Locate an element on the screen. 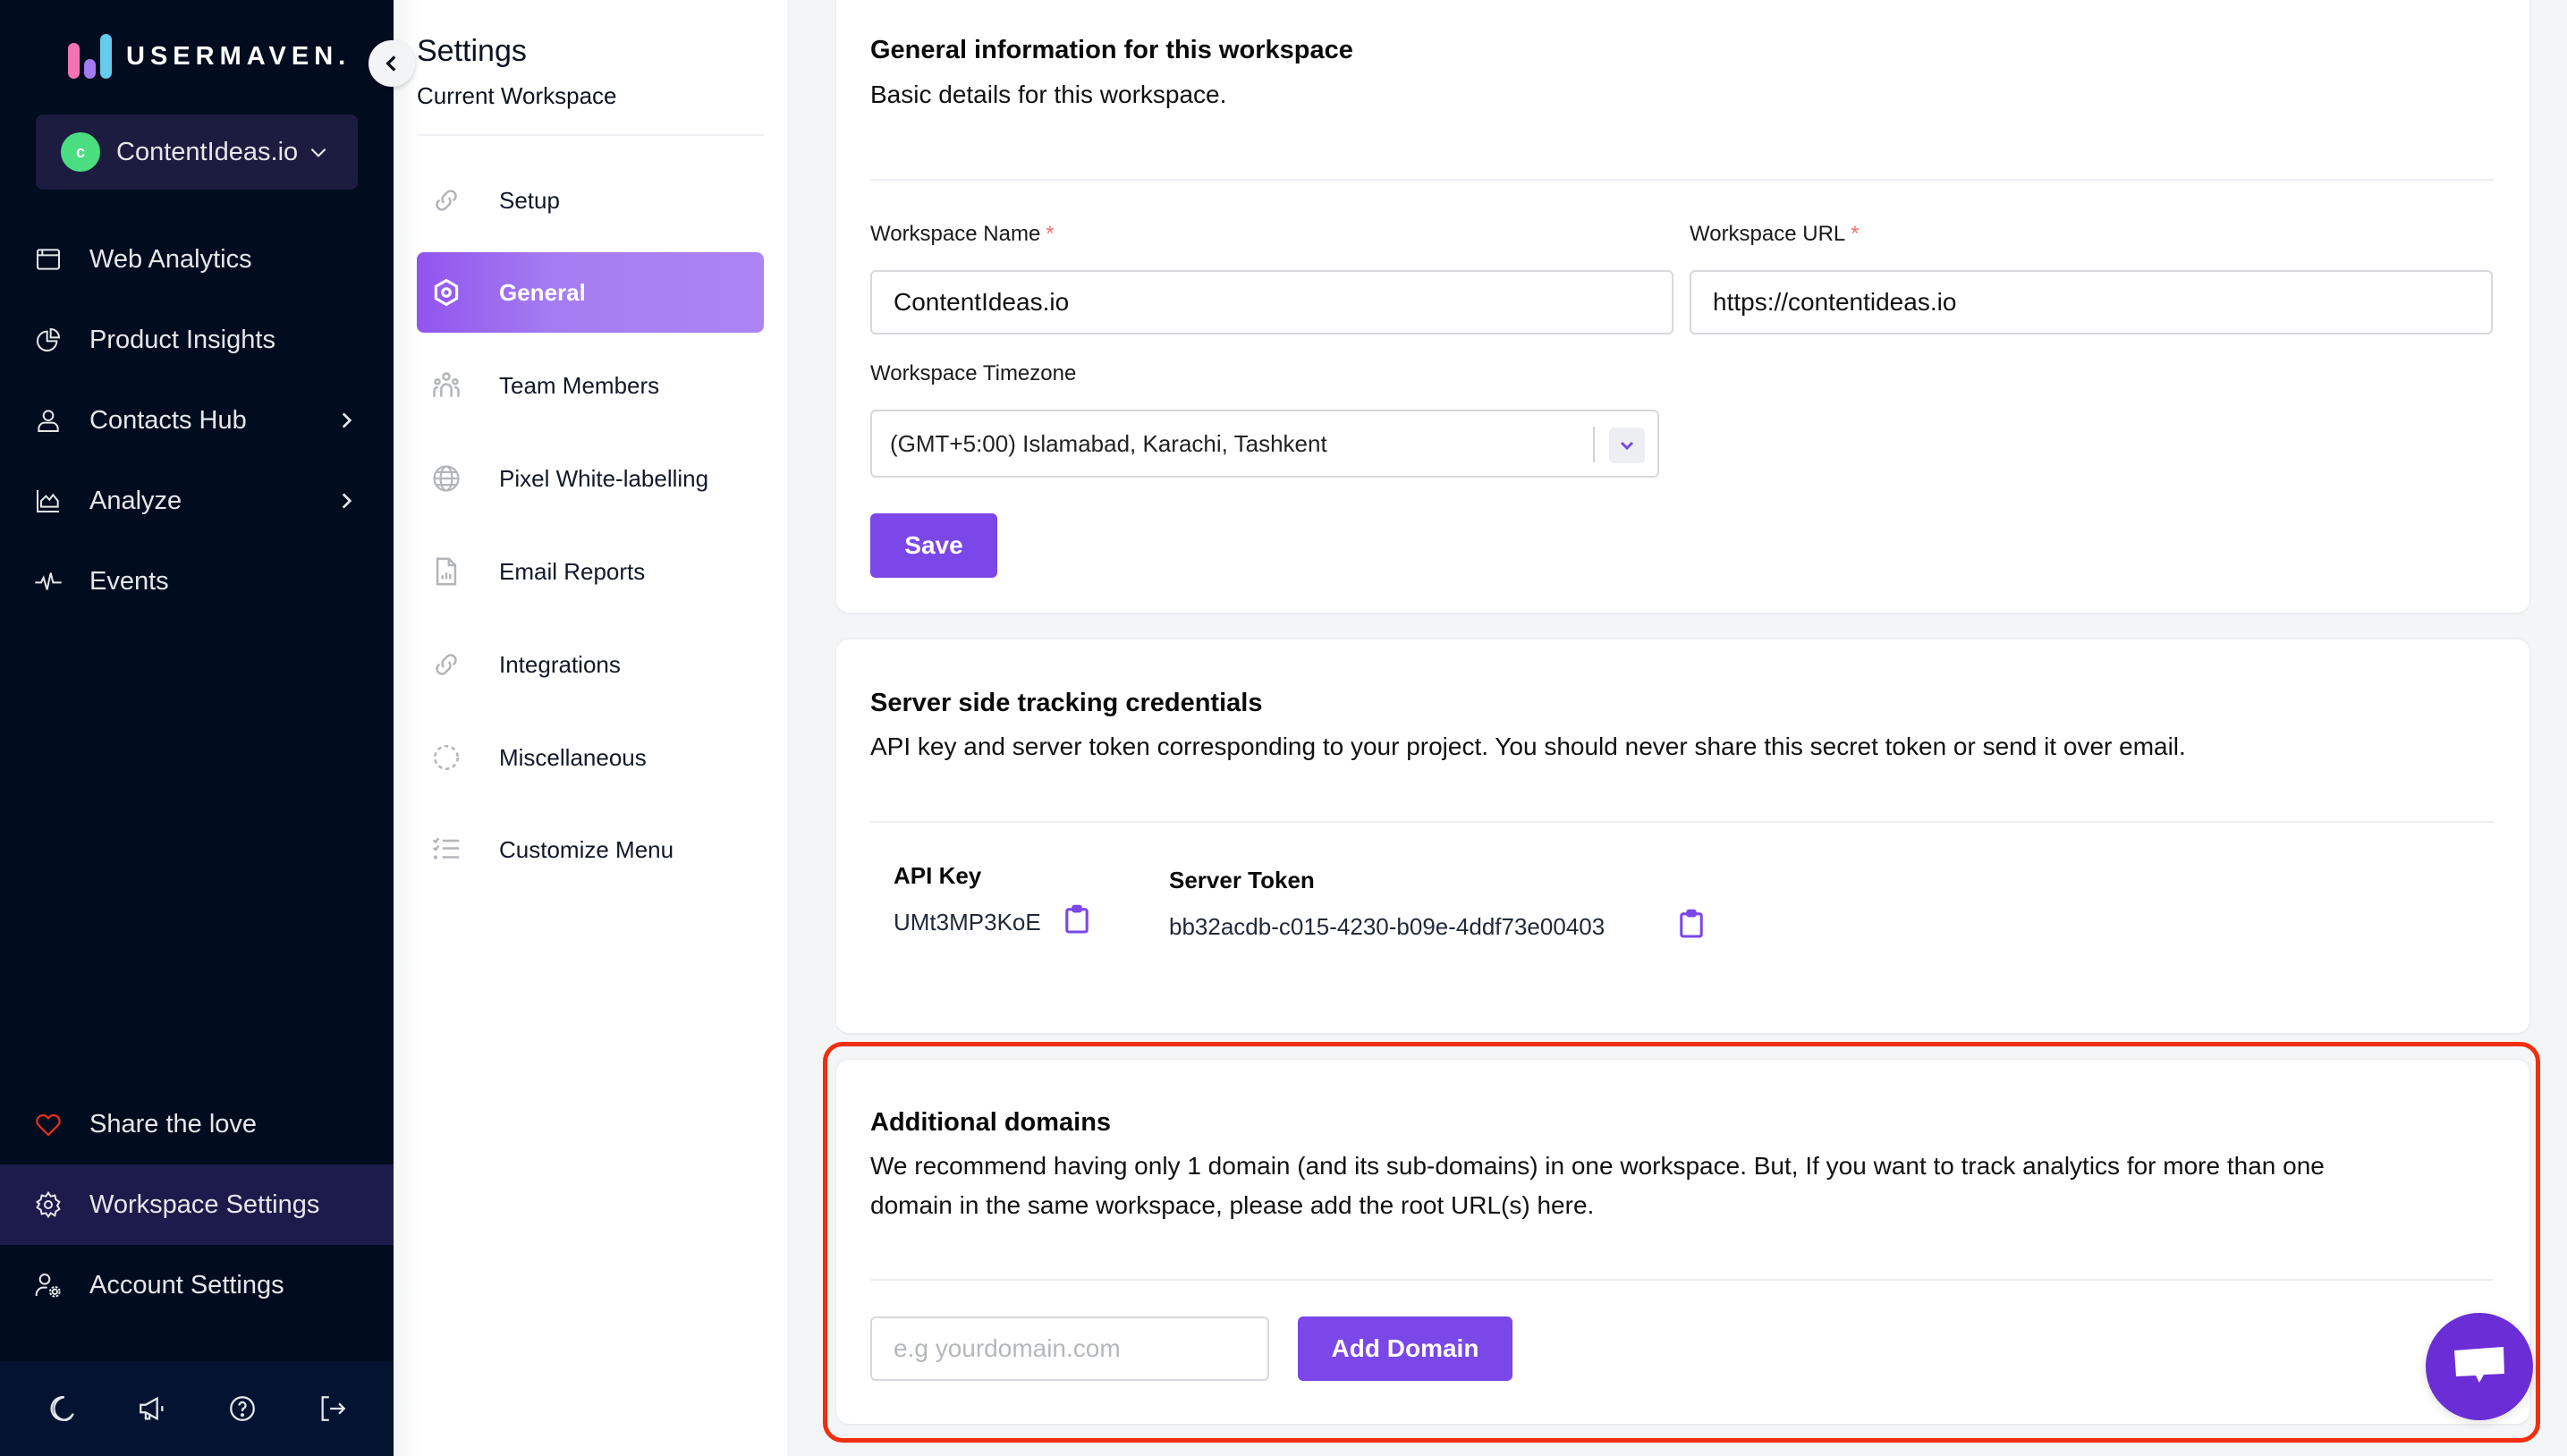 The height and width of the screenshot is (1456, 2567). sidebar-item-label: Account Settings is located at coordinates (186, 1284).